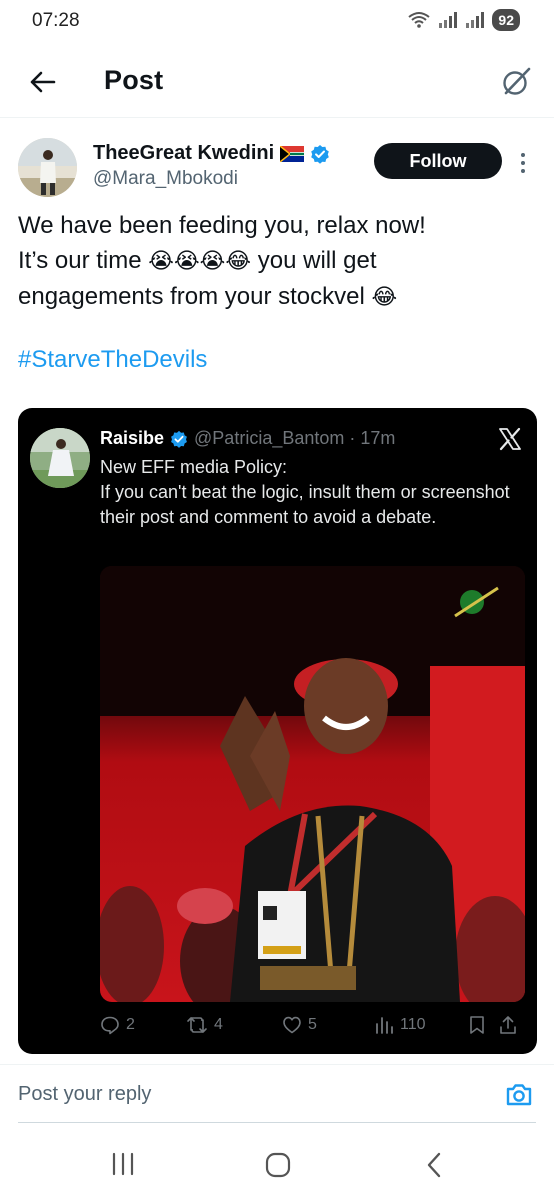 The width and height of the screenshot is (554, 1200). I want to click on camera-button, so click(519, 1095).